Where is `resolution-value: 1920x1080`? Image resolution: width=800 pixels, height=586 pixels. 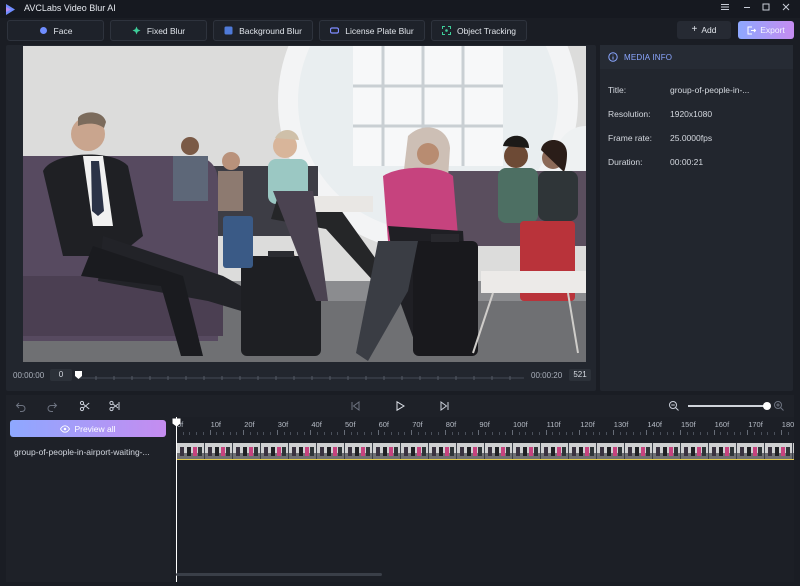 resolution-value: 1920x1080 is located at coordinates (691, 114).